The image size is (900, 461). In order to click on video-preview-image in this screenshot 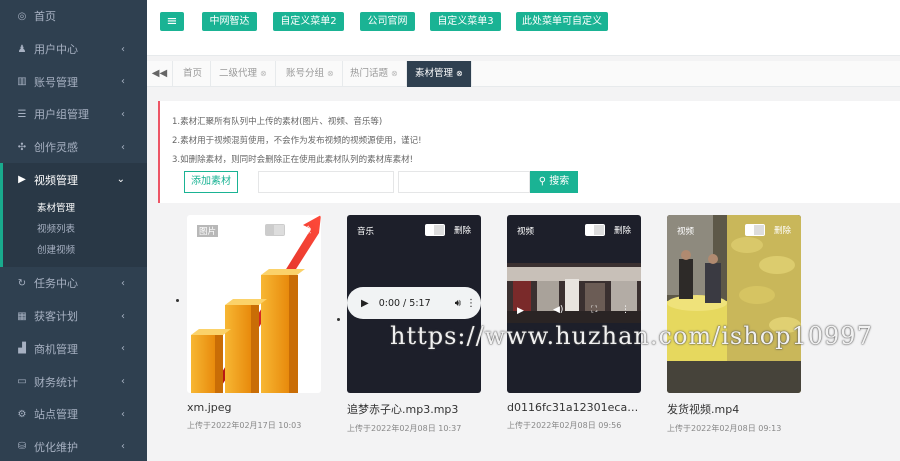, I will do `click(734, 304)`.